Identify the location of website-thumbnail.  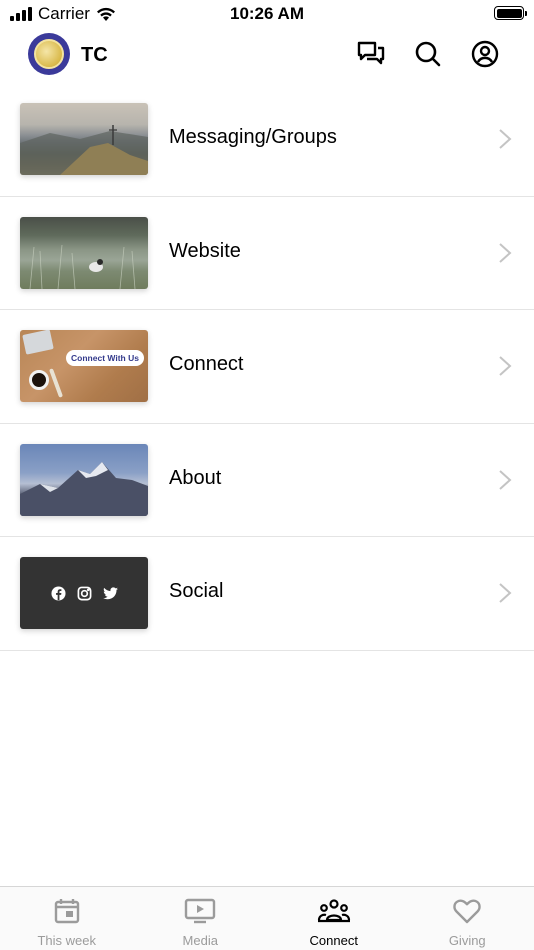
(84, 252).